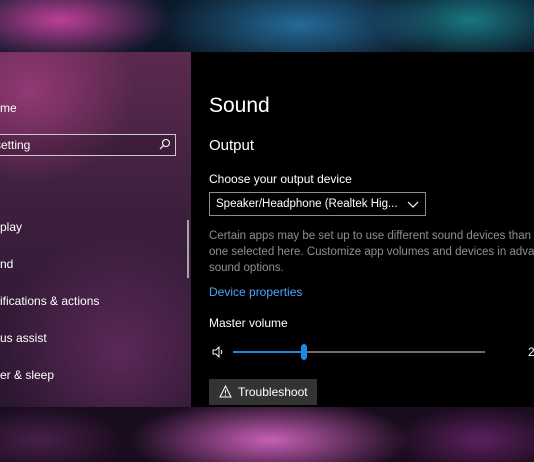 This screenshot has height=462, width=534. I want to click on sidebar-item-display: play, so click(92, 227).